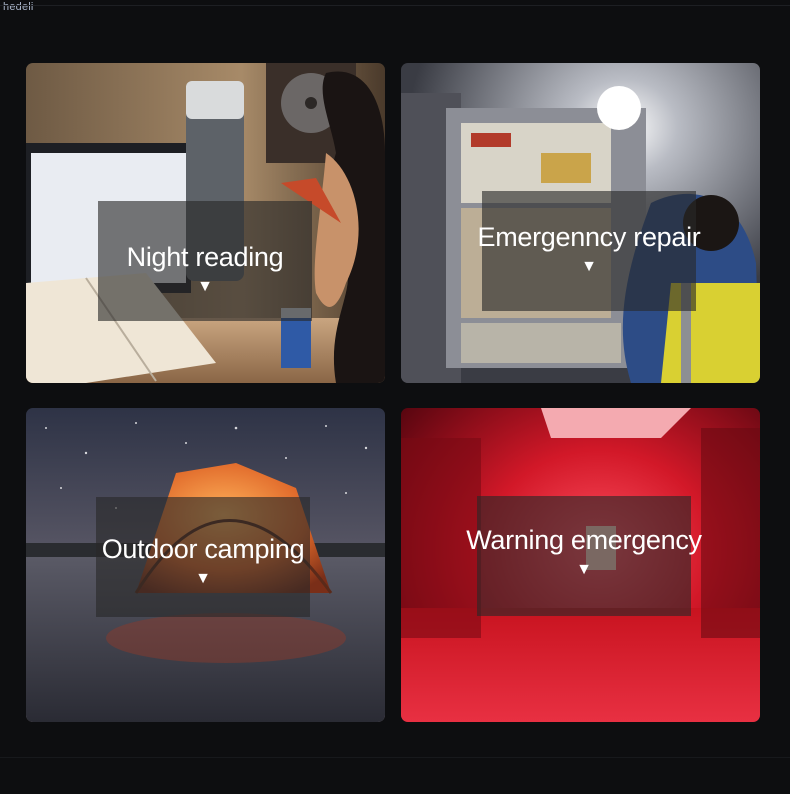 The height and width of the screenshot is (794, 790). What do you see at coordinates (203, 548) in the screenshot?
I see `tile-label: Outdoor camping` at bounding box center [203, 548].